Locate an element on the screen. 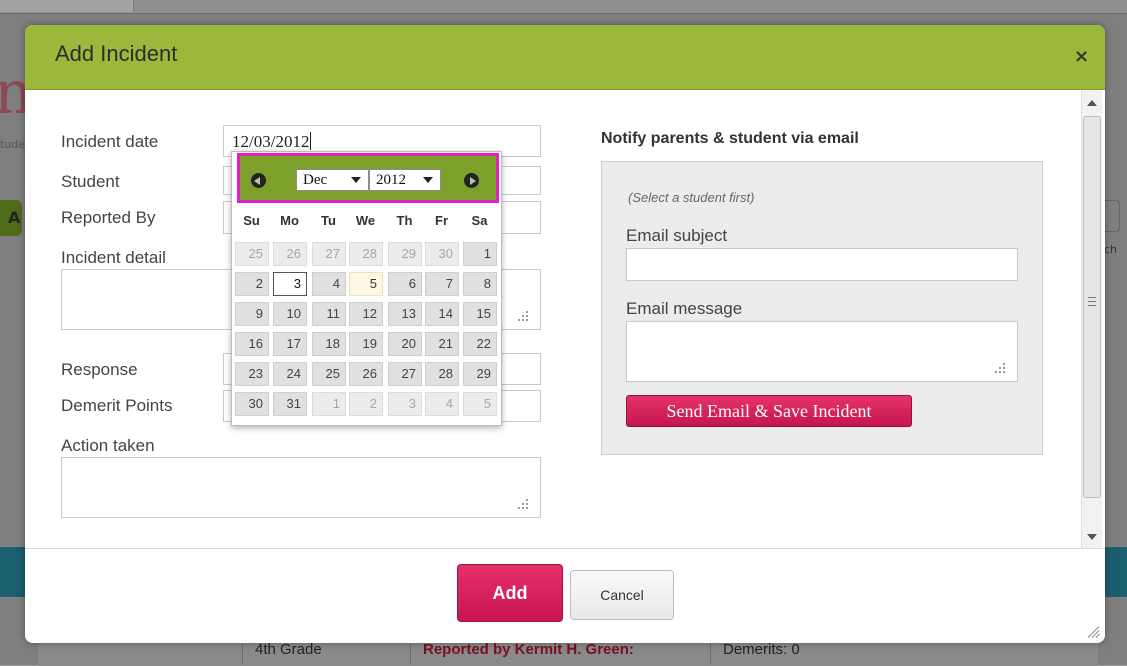  modal-scrollbar is located at coordinates (1091, 319).